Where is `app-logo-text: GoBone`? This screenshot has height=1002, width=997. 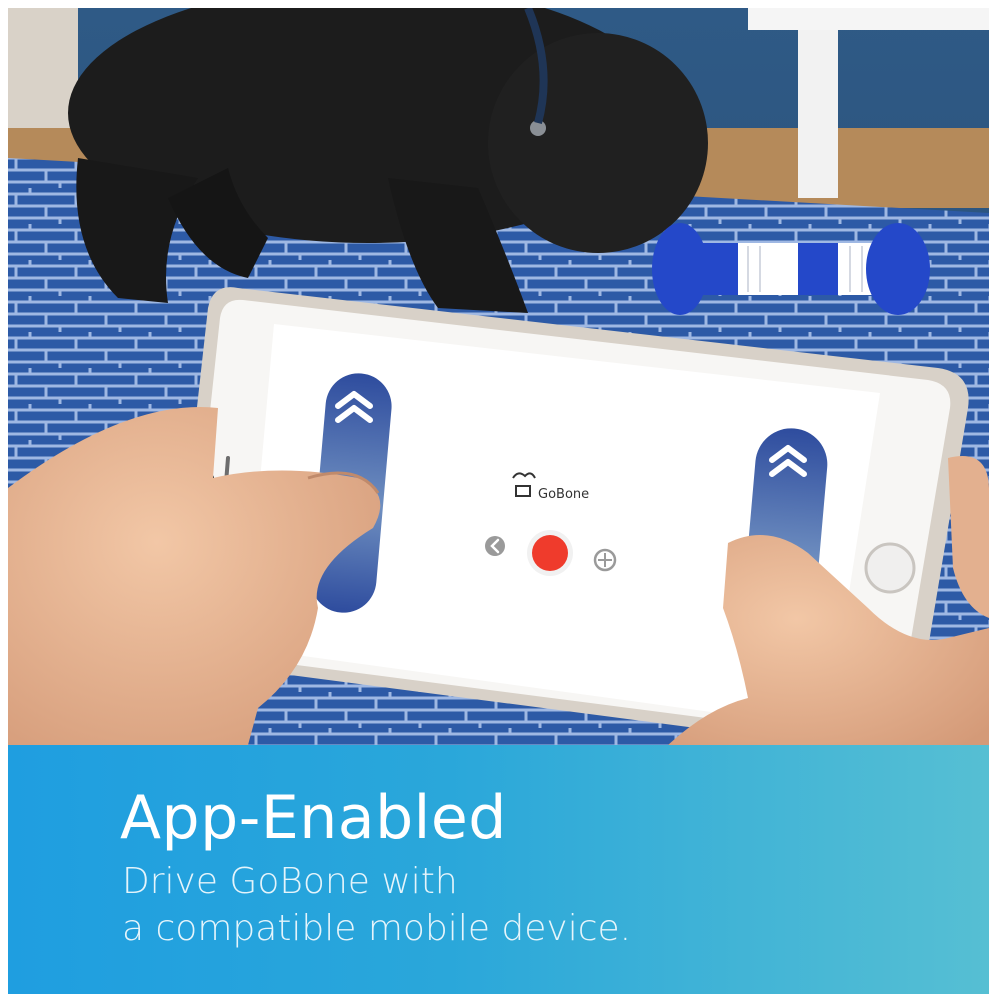
app-logo-text: GoBone is located at coordinates (563, 494).